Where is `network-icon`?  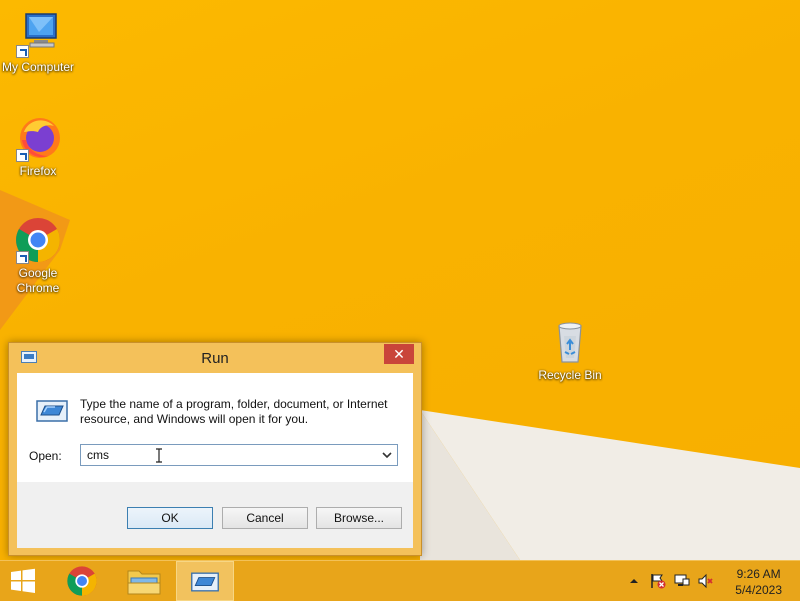 network-icon is located at coordinates (682, 581).